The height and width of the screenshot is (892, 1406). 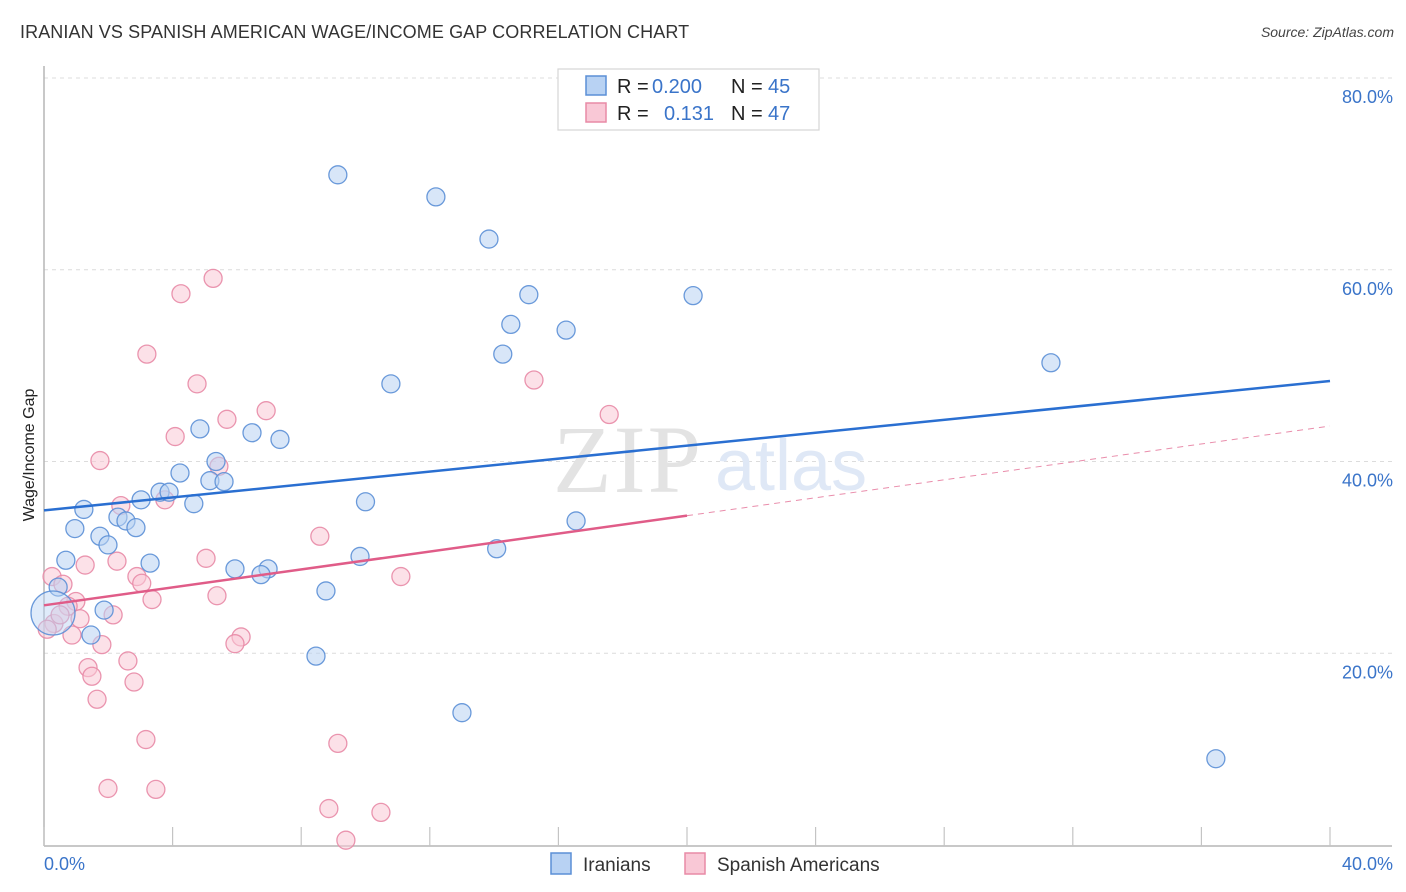 What do you see at coordinates (1367, 97) in the screenshot?
I see `y-tick-label: 80.0%` at bounding box center [1367, 97].